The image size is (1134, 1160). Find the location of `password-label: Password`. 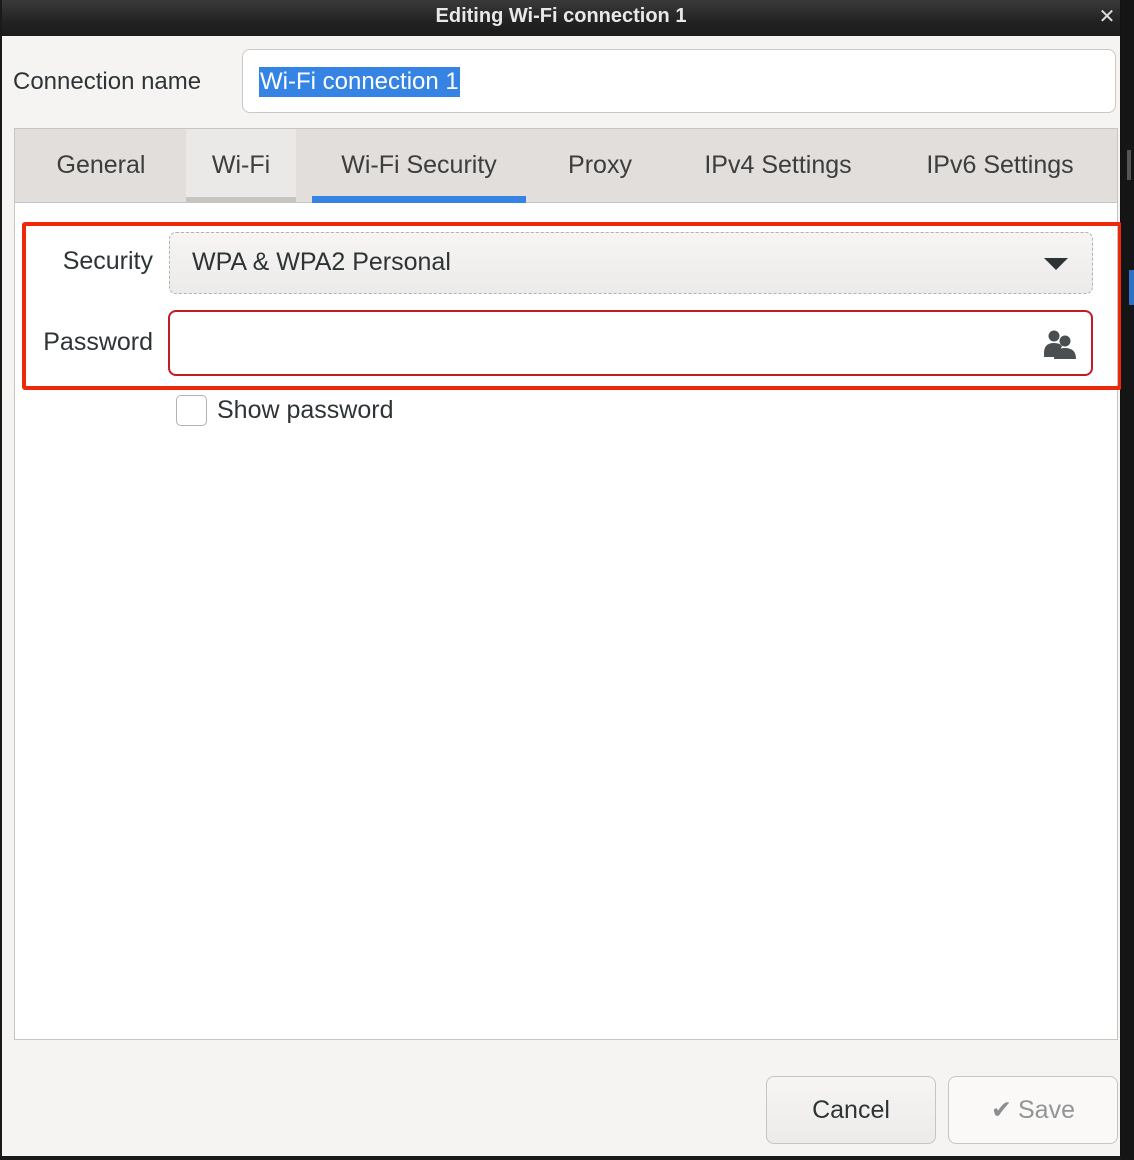

password-label: Password is located at coordinates (98, 342).